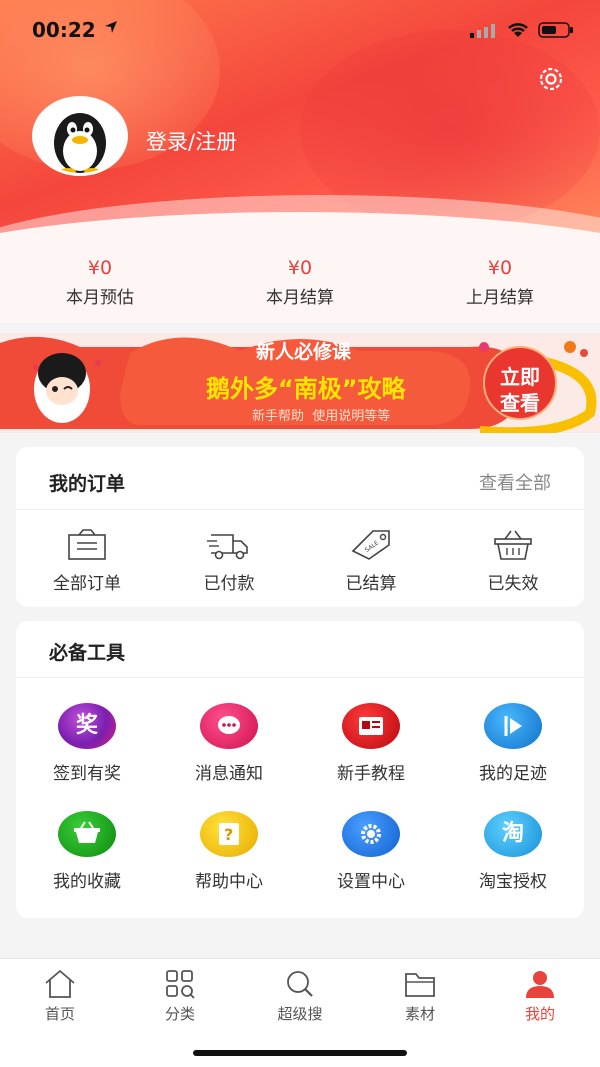 The height and width of the screenshot is (1067, 600). I want to click on order-label: 已结算, so click(371, 584).